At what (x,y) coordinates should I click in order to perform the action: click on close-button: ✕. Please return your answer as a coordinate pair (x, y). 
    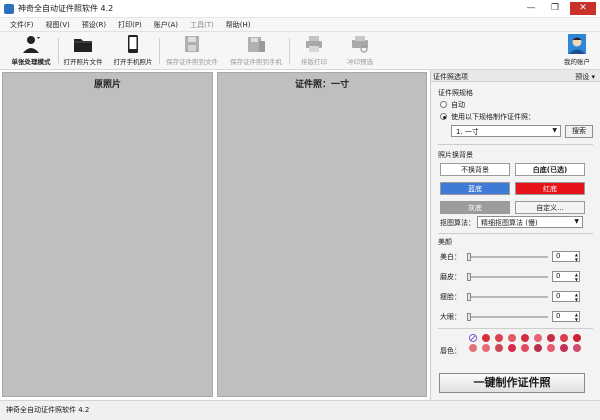
    Looking at the image, I should click on (583, 8).